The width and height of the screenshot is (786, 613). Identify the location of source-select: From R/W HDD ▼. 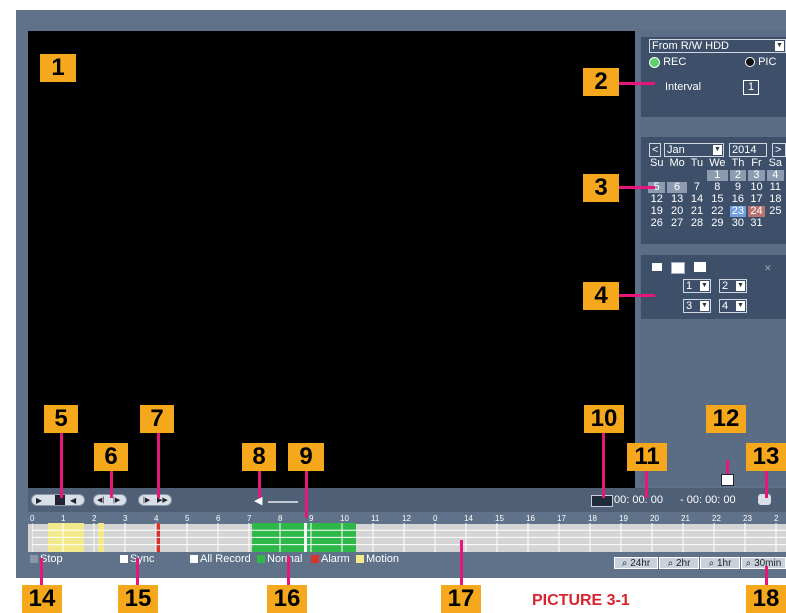
(717, 46).